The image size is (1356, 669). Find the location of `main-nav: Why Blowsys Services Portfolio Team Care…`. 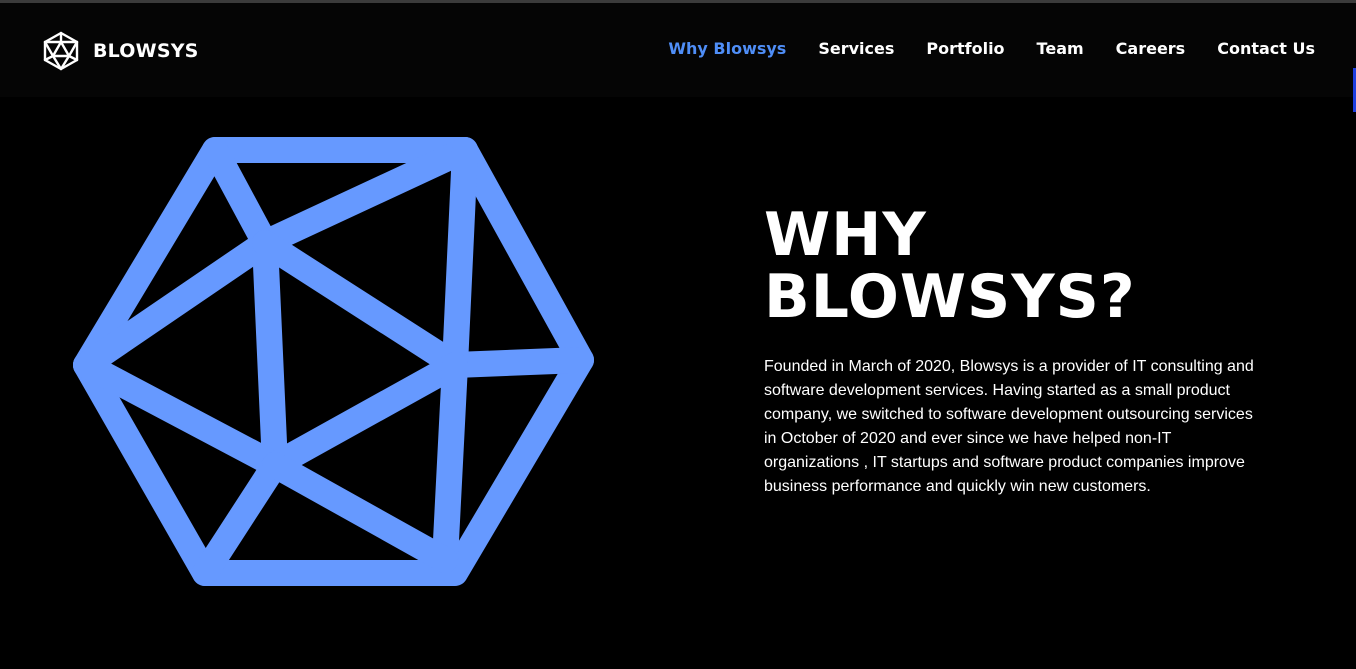

main-nav: Why Blowsys Services Portfolio Team Care… is located at coordinates (991, 48).